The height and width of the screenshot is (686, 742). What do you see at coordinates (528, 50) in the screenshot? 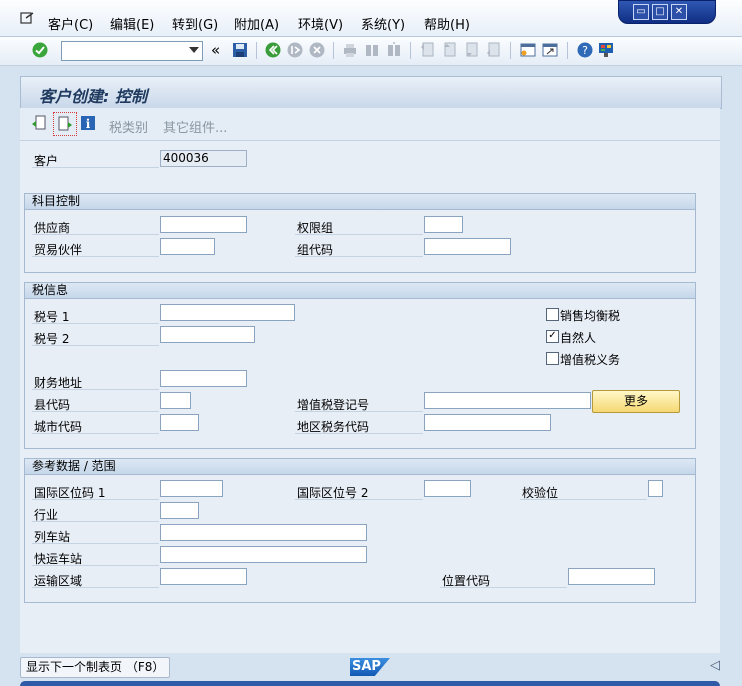
I see `new-session-icon` at bounding box center [528, 50].